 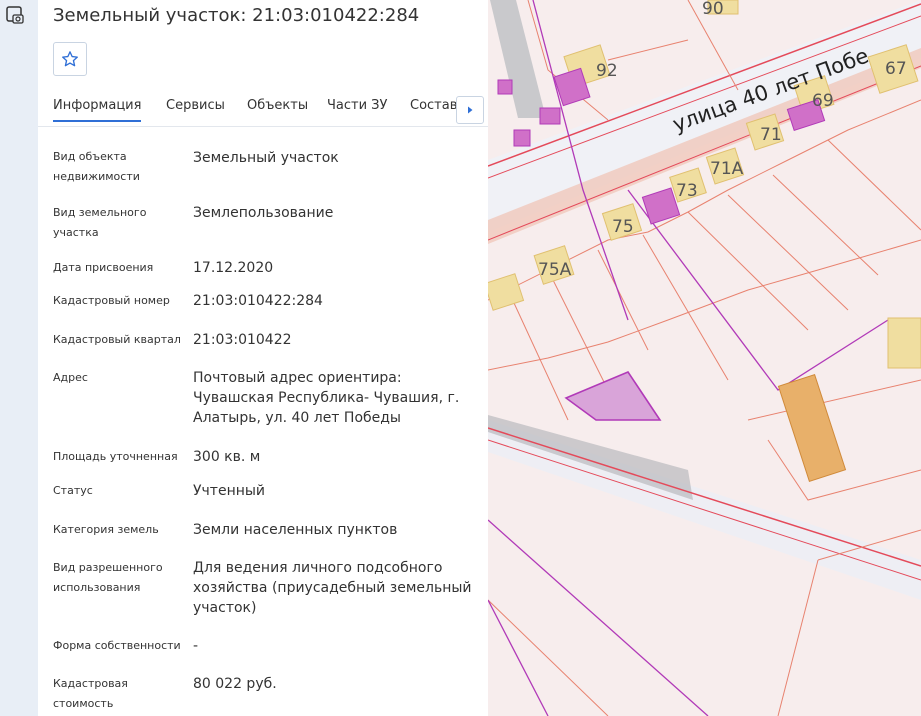 I want to click on info-label: Категория земель, so click(x=106, y=529).